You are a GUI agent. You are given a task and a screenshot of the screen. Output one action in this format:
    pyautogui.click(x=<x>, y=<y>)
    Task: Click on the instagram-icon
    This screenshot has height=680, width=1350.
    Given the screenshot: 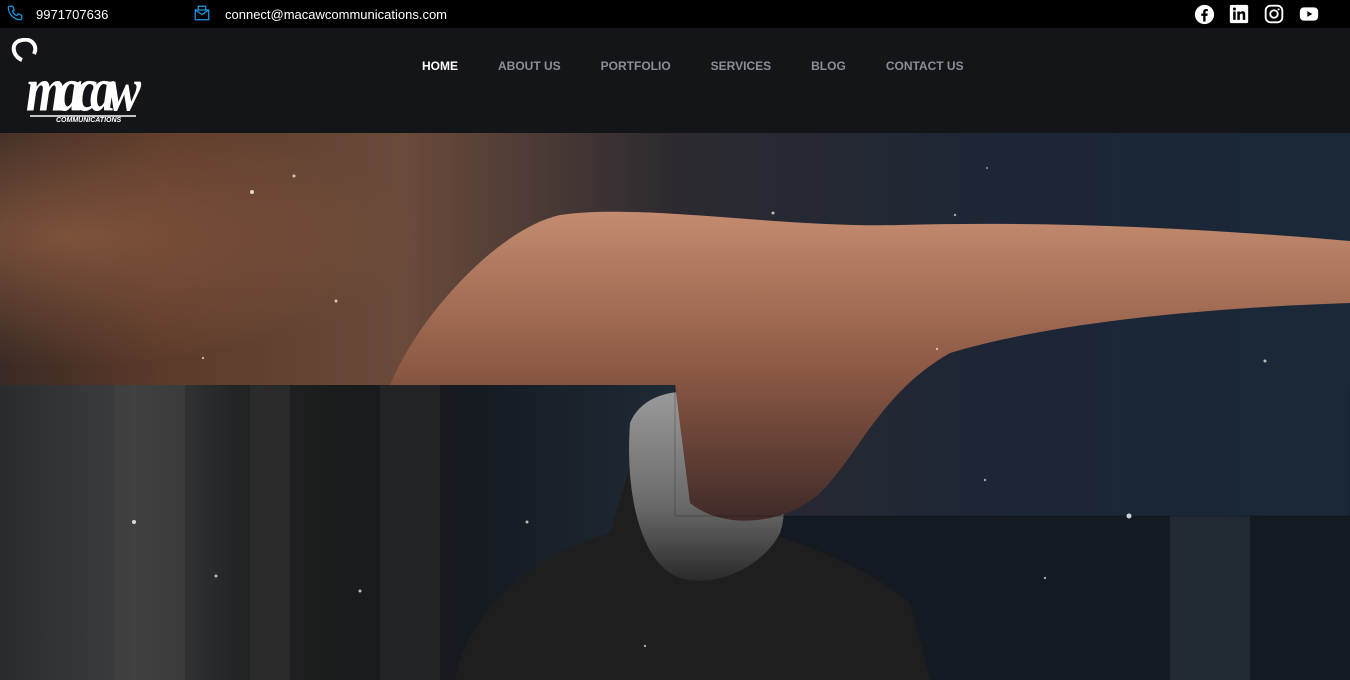 What is the action you would take?
    pyautogui.click(x=1274, y=14)
    